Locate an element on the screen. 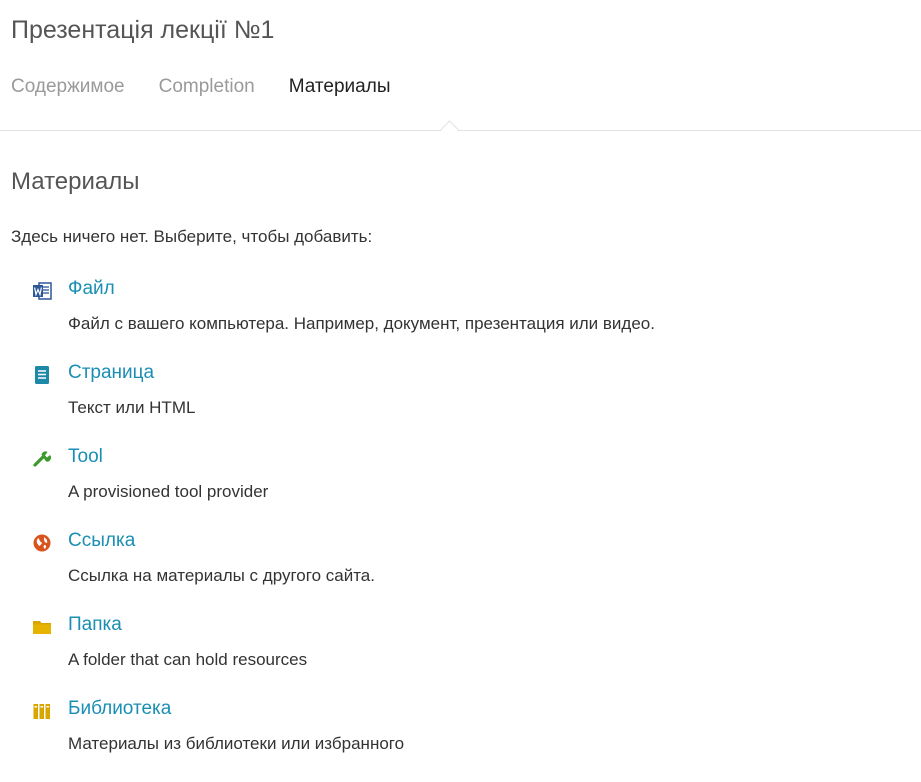 This screenshot has width=921, height=782. globe-icon is located at coordinates (42, 543).